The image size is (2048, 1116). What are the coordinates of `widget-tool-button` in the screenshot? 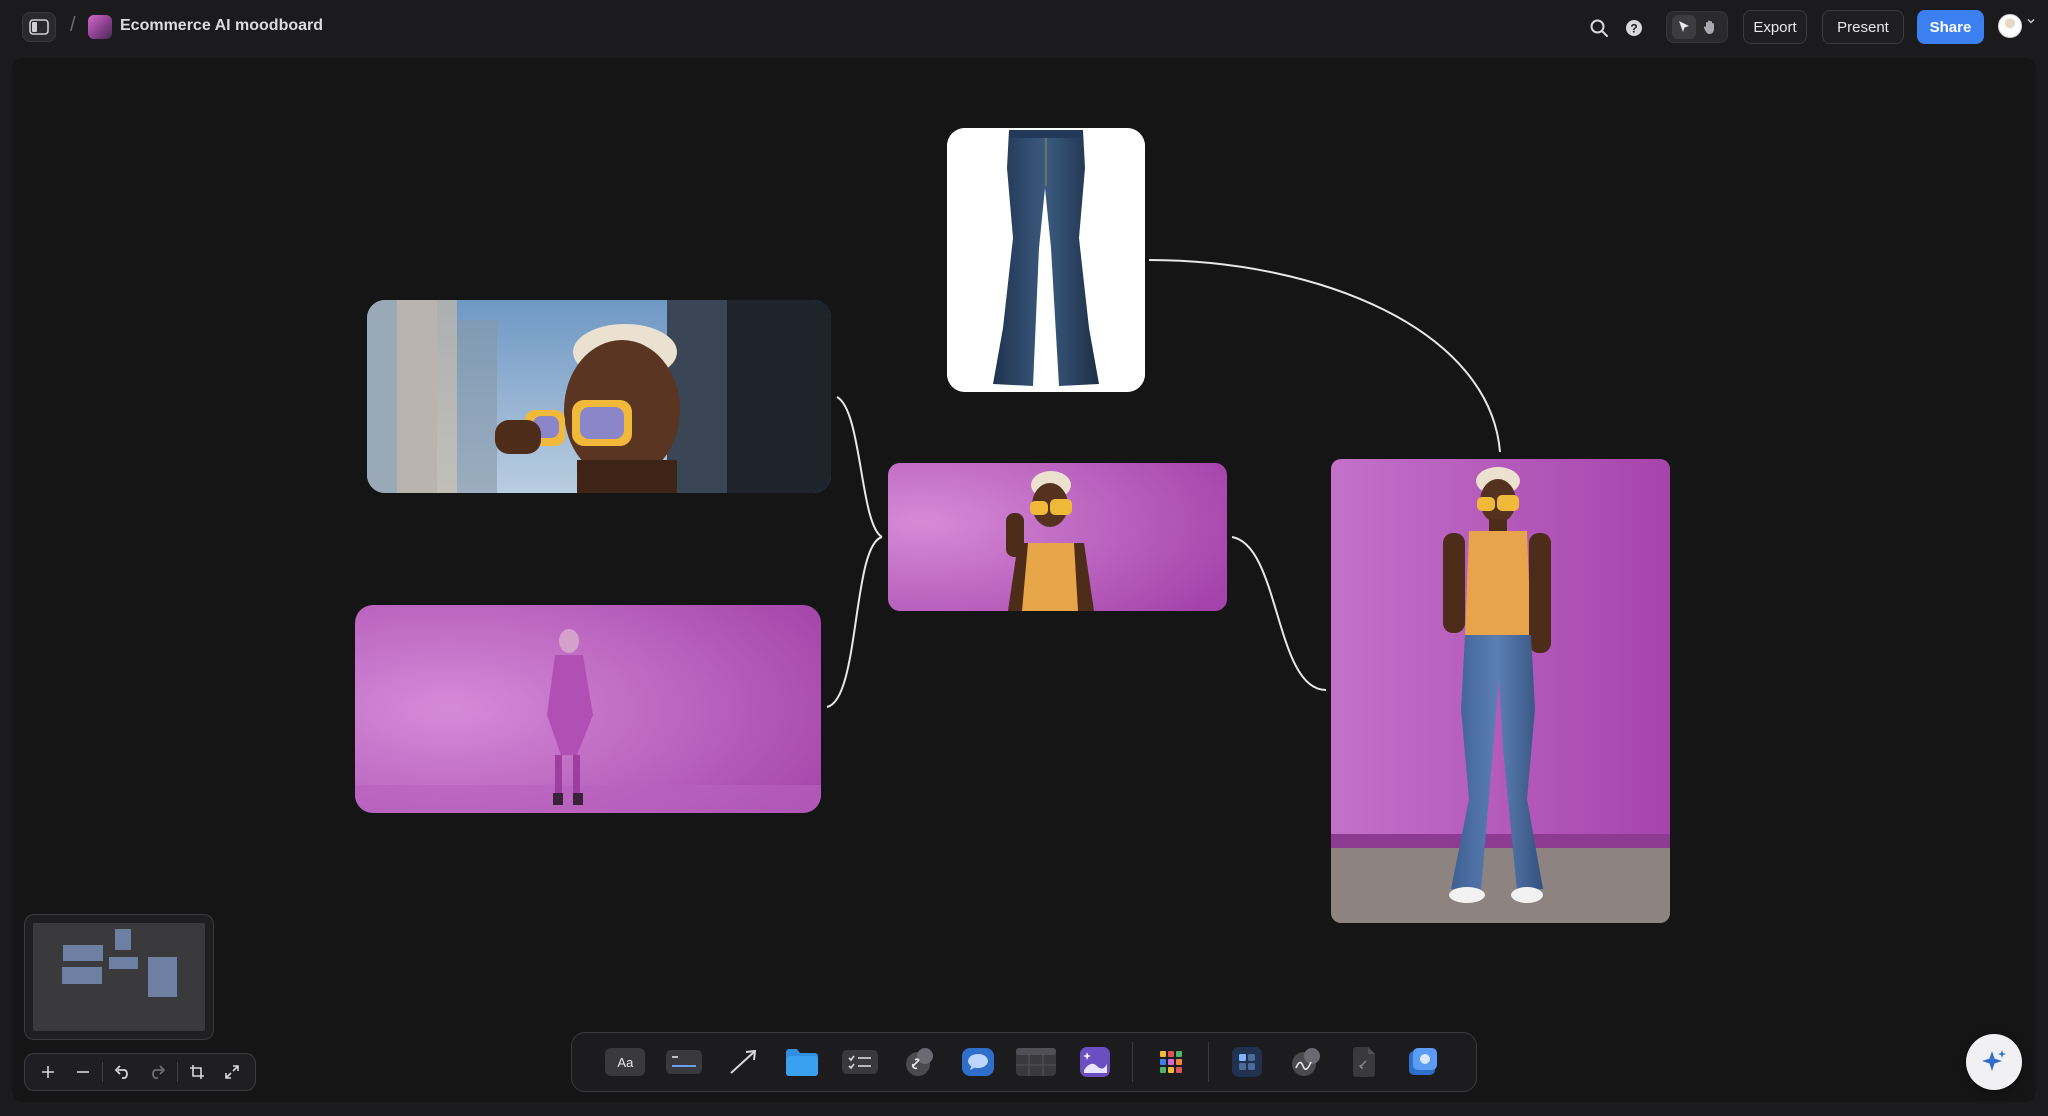 It's located at (1246, 1062).